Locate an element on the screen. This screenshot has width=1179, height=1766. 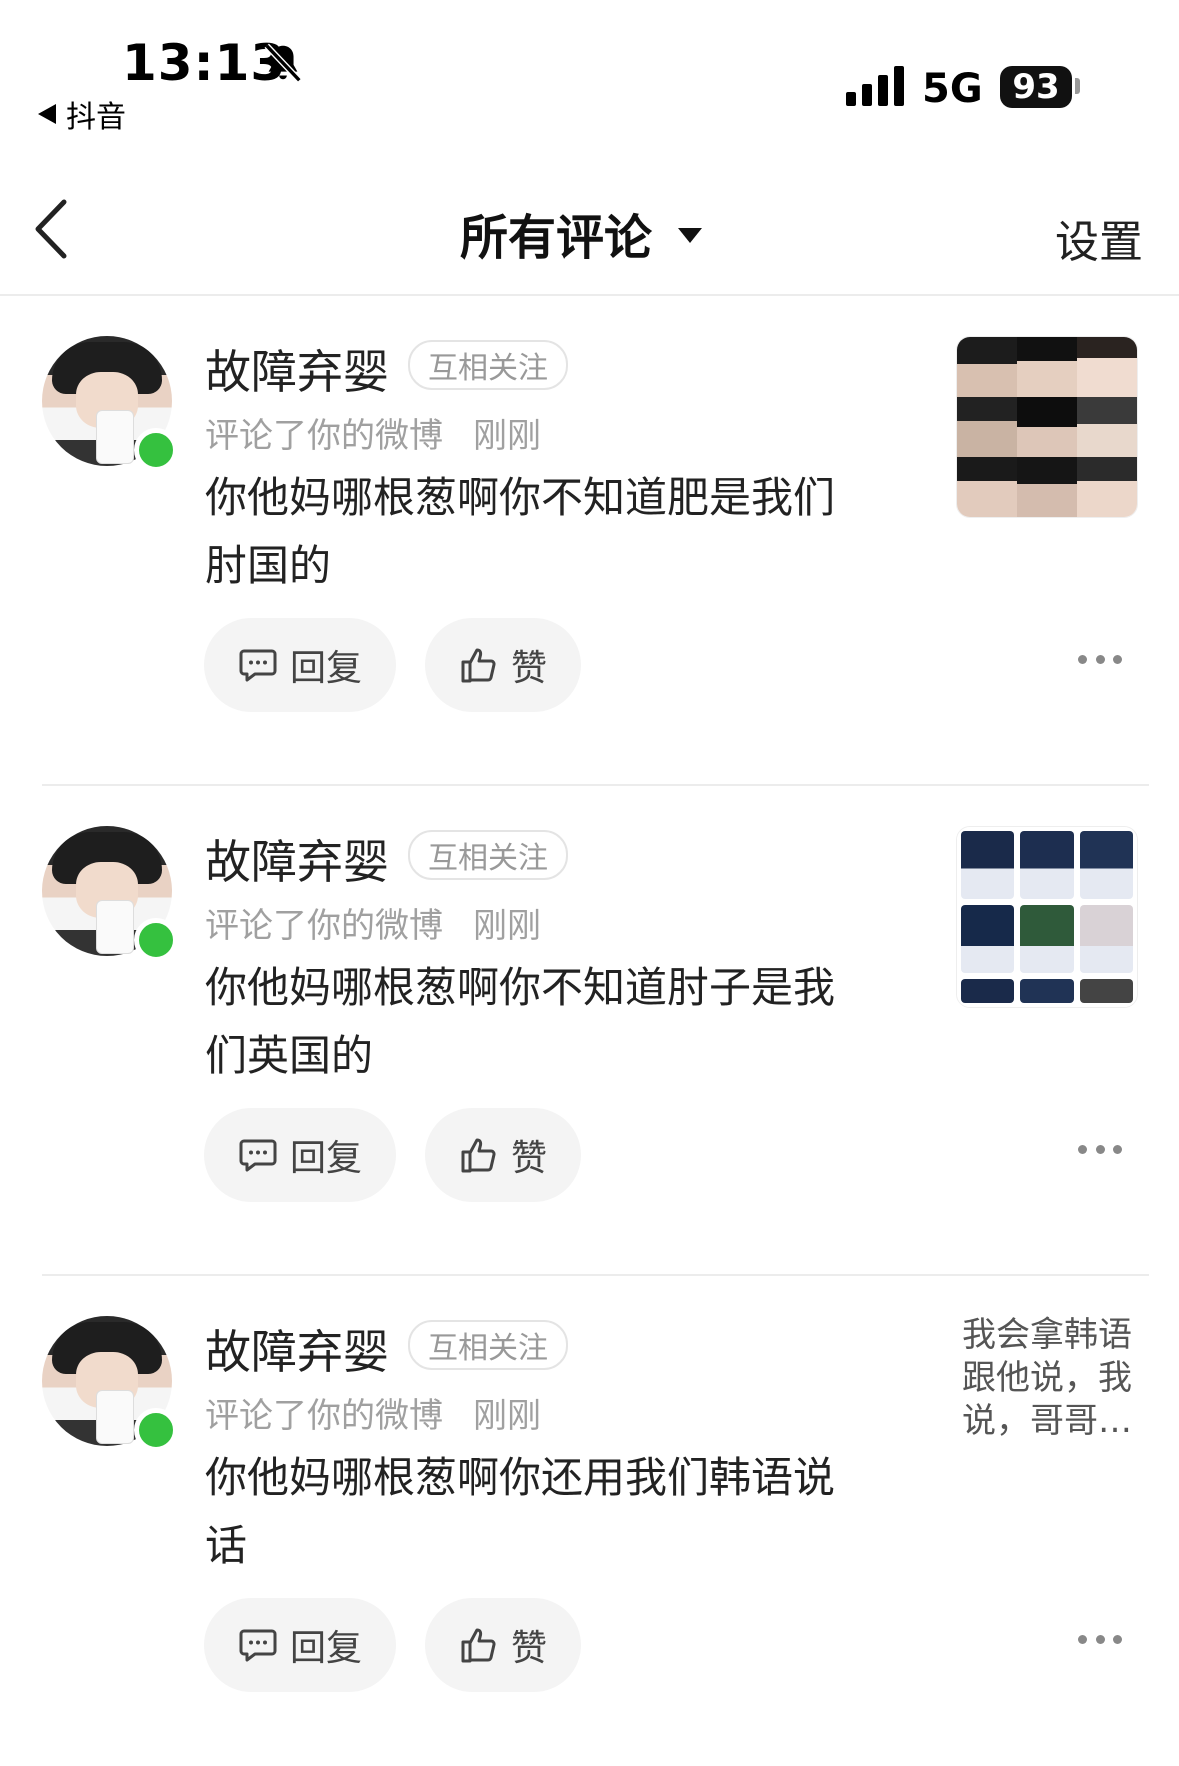
page-title: 所有评论 is located at coordinates (556, 238).